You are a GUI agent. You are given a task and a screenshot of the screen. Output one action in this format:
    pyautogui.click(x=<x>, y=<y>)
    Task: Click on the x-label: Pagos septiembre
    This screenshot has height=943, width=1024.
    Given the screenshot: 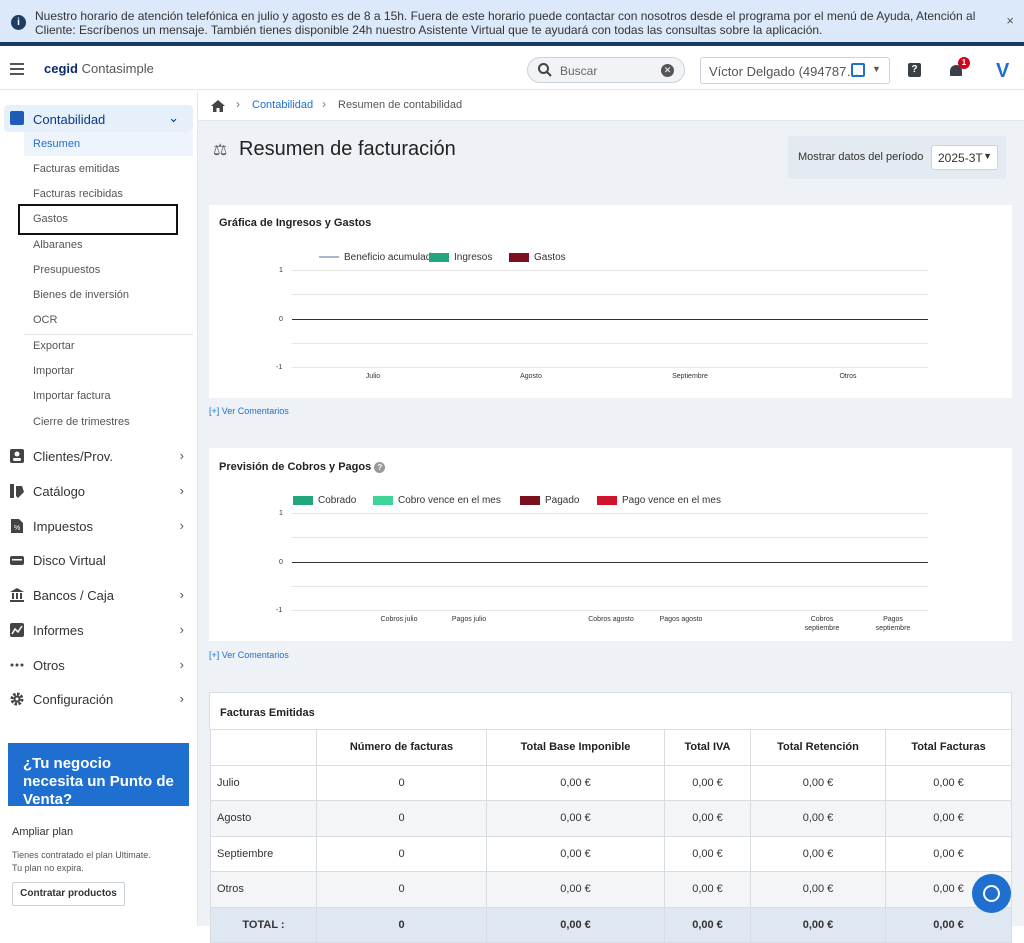 What is the action you would take?
    pyautogui.click(x=893, y=624)
    